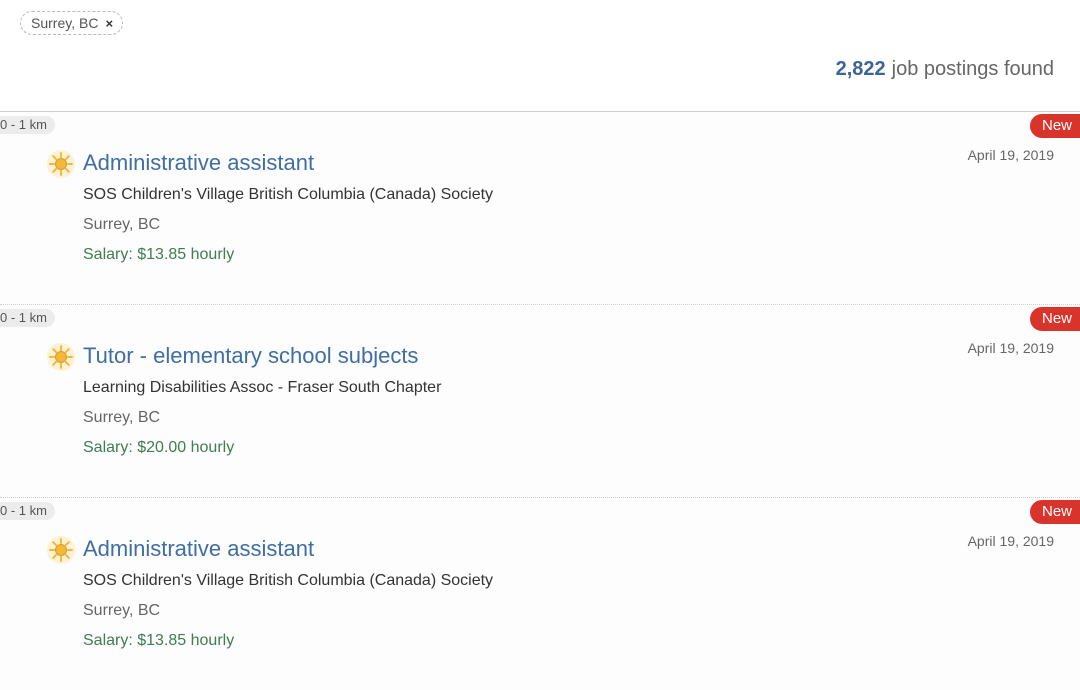  What do you see at coordinates (65, 23) in the screenshot?
I see `filter-chip-label: Surrey, BC` at bounding box center [65, 23].